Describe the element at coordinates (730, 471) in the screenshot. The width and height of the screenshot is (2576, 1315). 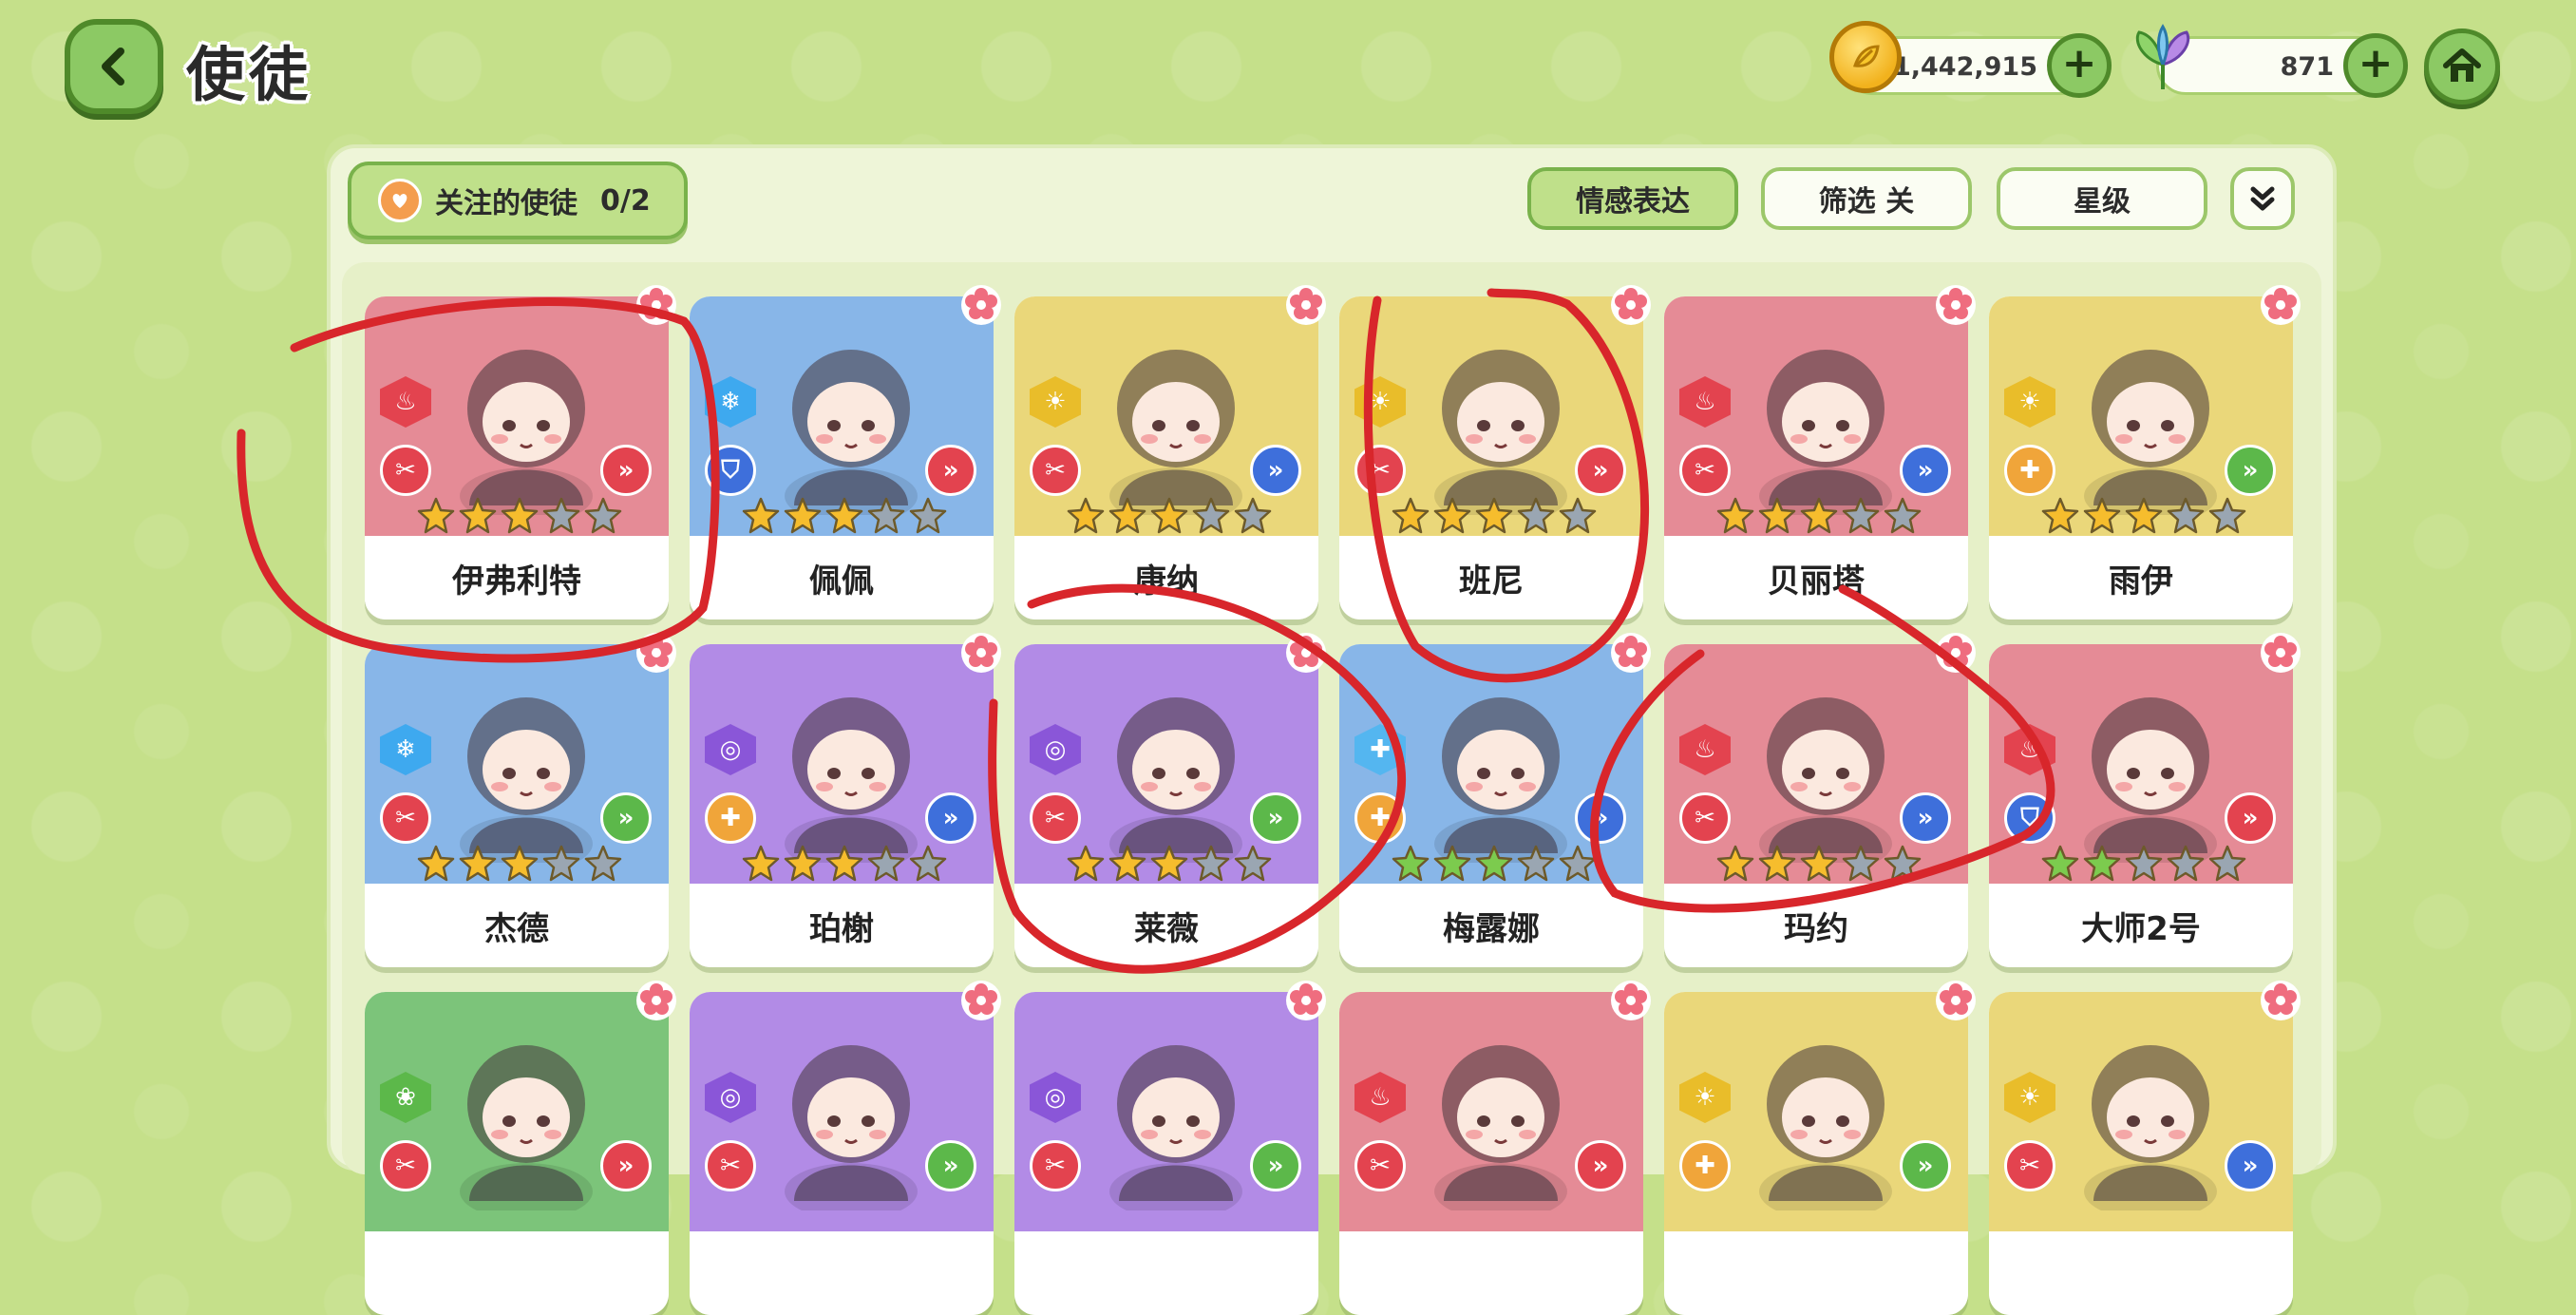
I see `shield-role-icon: ⛉` at that location.